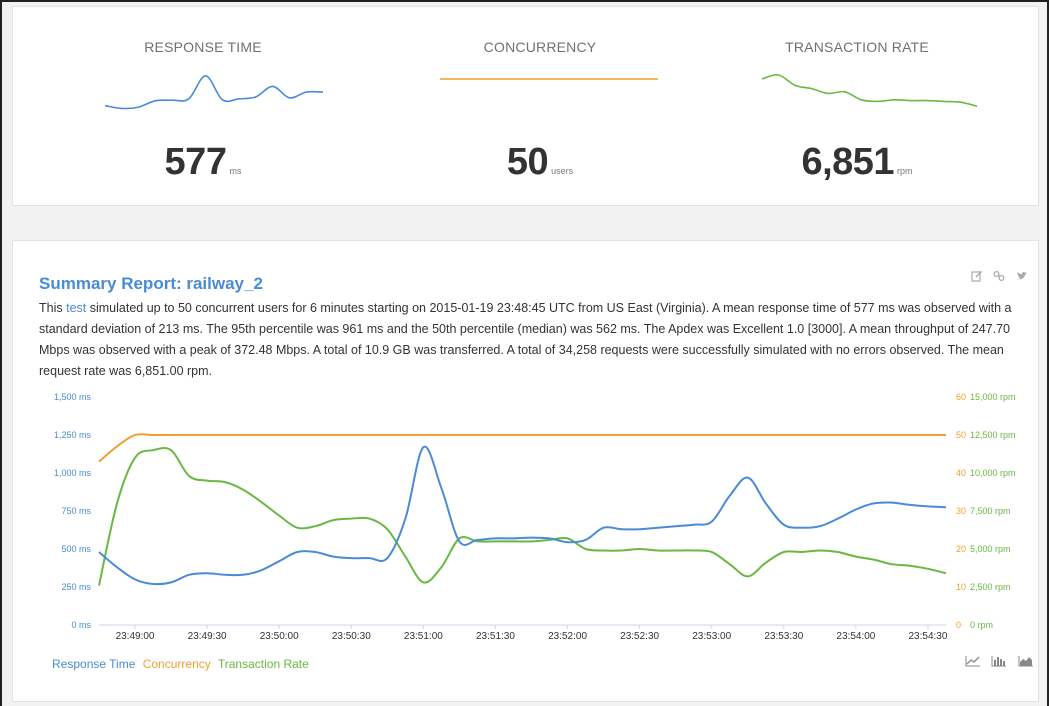 The width and height of the screenshot is (1049, 706). I want to click on area-chart-icon, so click(1026, 663).